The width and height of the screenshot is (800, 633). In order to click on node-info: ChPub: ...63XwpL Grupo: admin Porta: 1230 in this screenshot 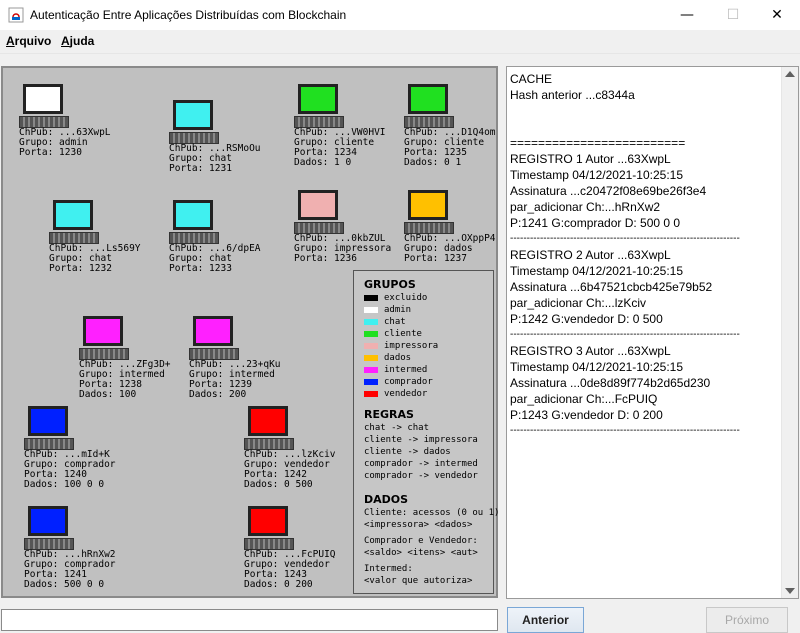, I will do `click(65, 143)`.